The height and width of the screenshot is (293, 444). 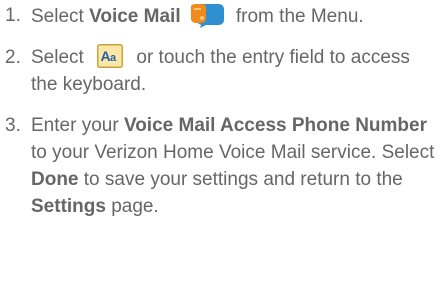 I want to click on step-number: 1., so click(x=13, y=15).